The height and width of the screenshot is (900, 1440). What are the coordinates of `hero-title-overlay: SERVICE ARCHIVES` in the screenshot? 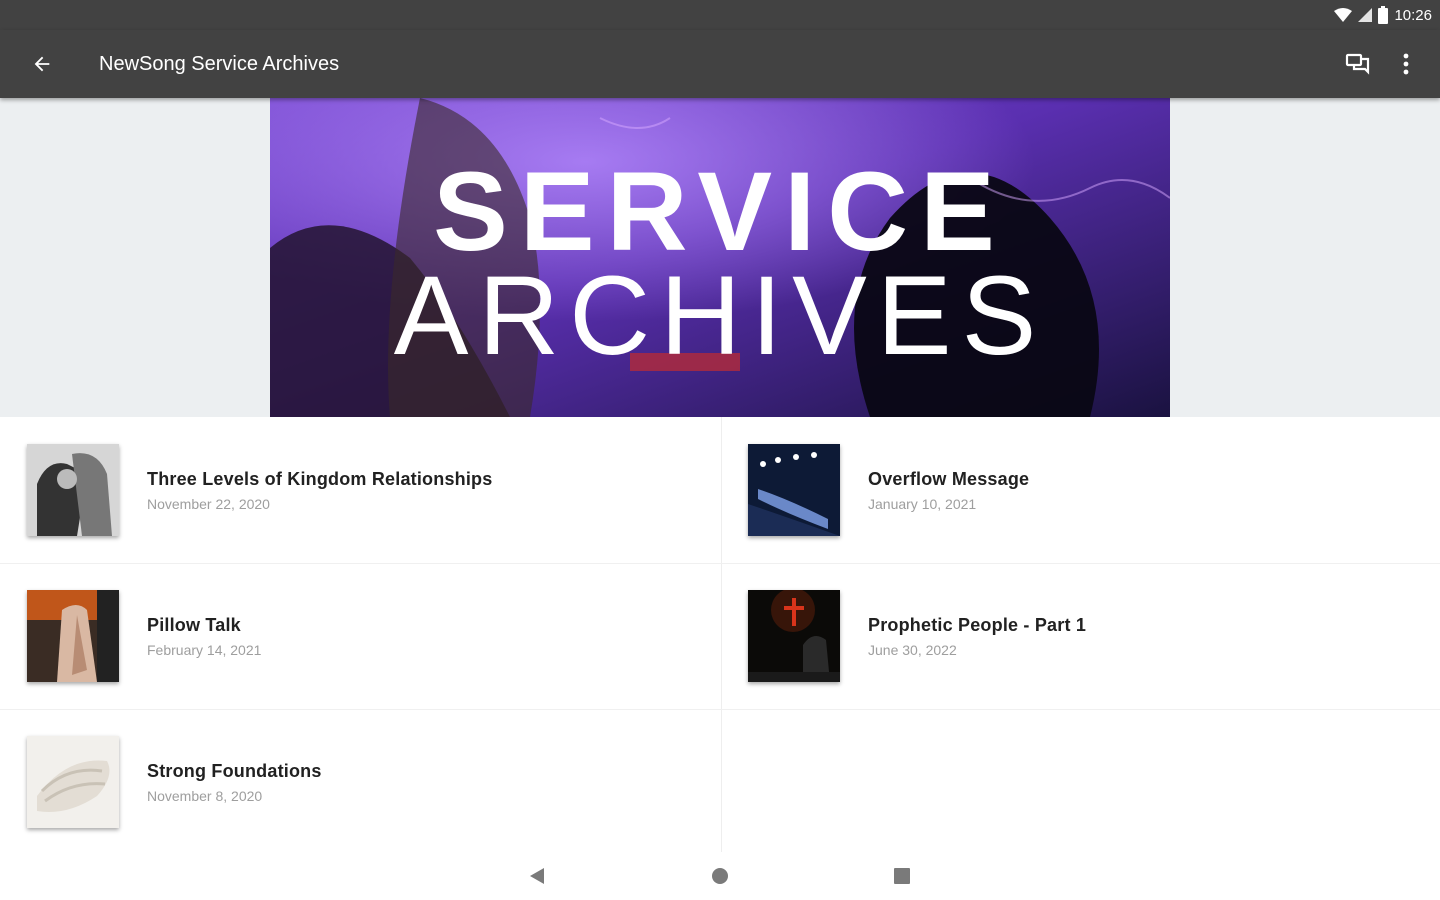 It's located at (720, 263).